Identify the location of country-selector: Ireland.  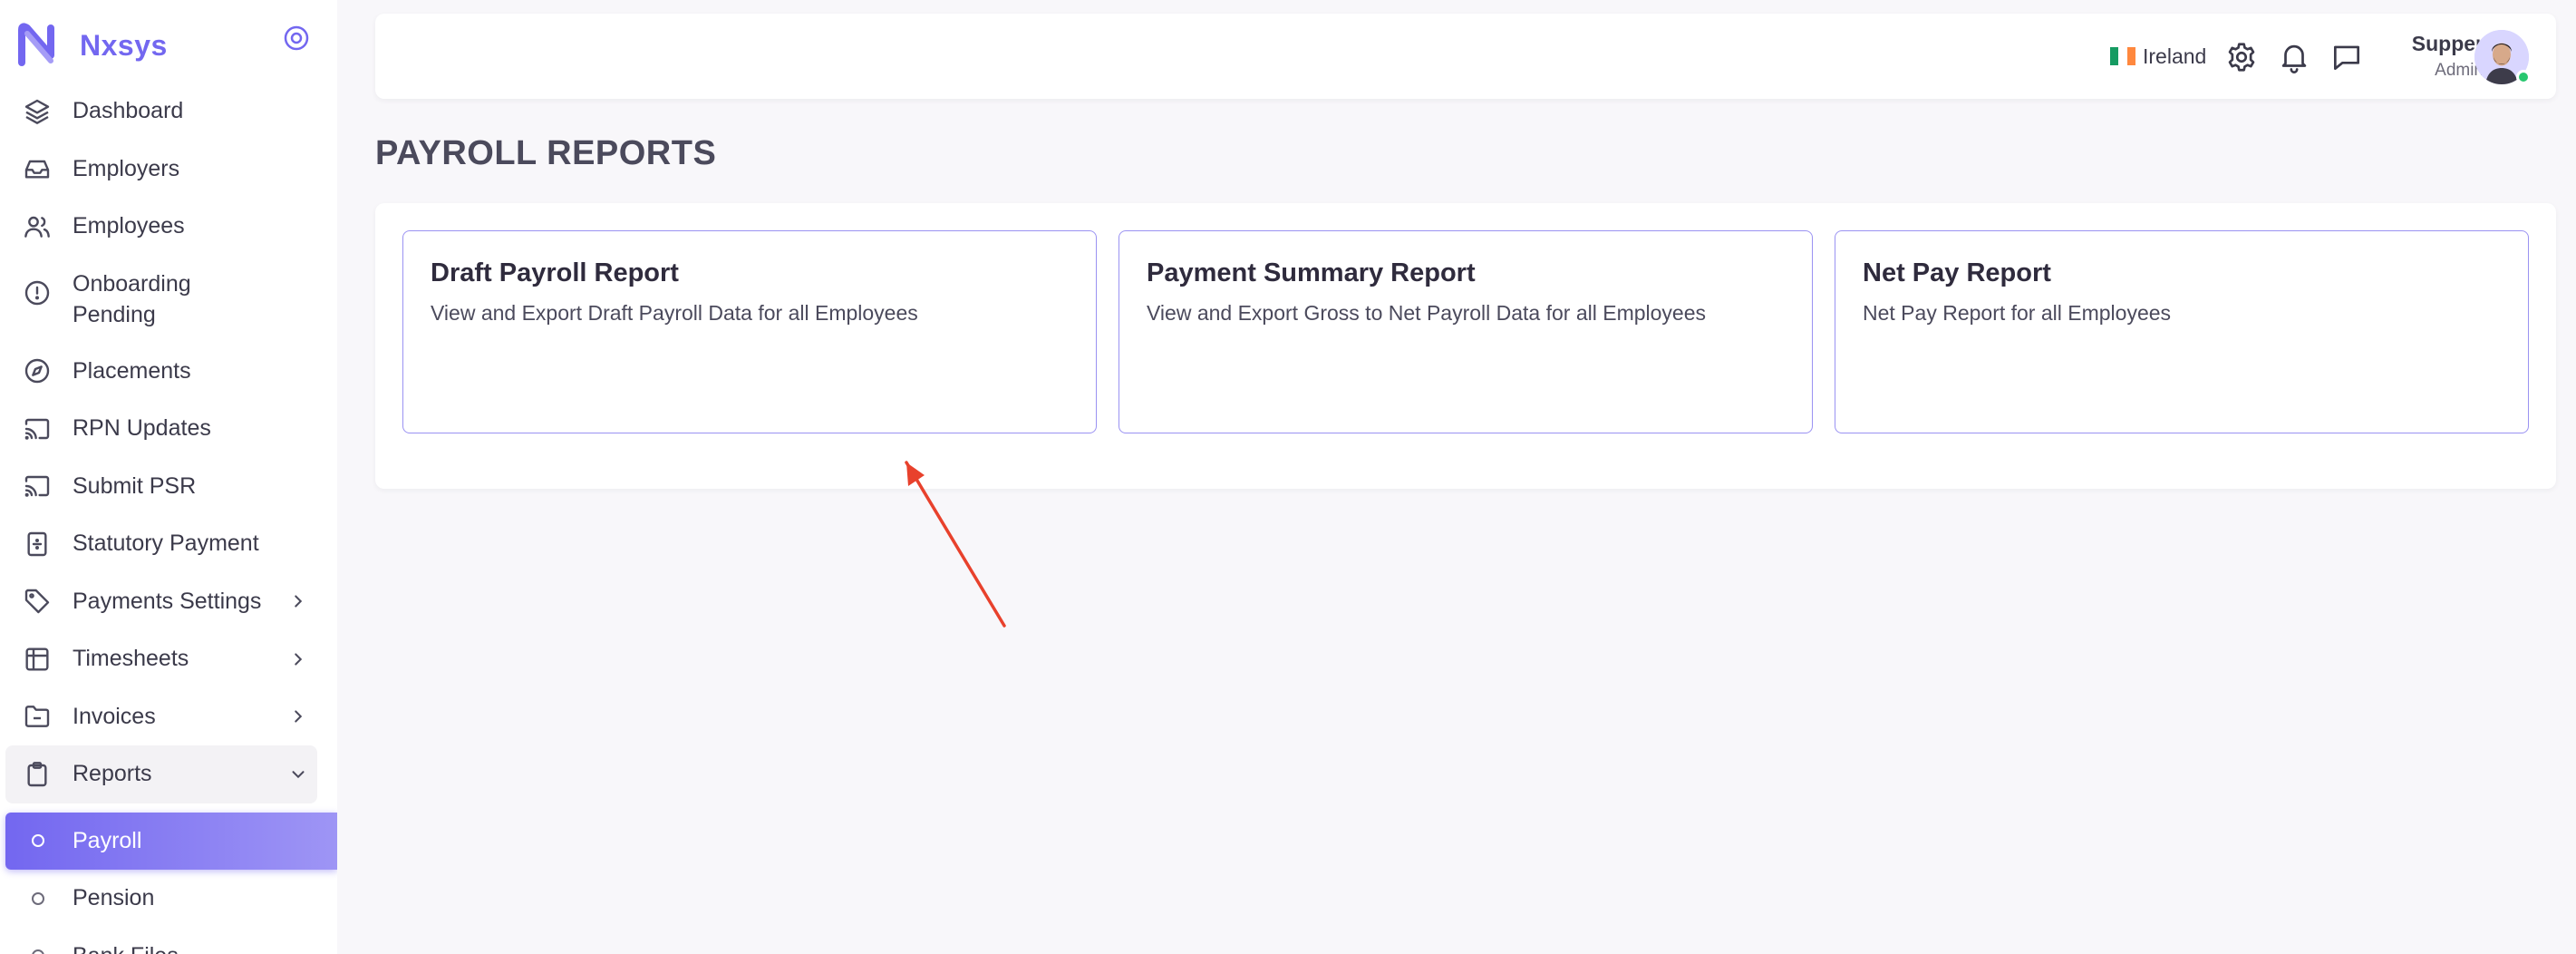
(2158, 56).